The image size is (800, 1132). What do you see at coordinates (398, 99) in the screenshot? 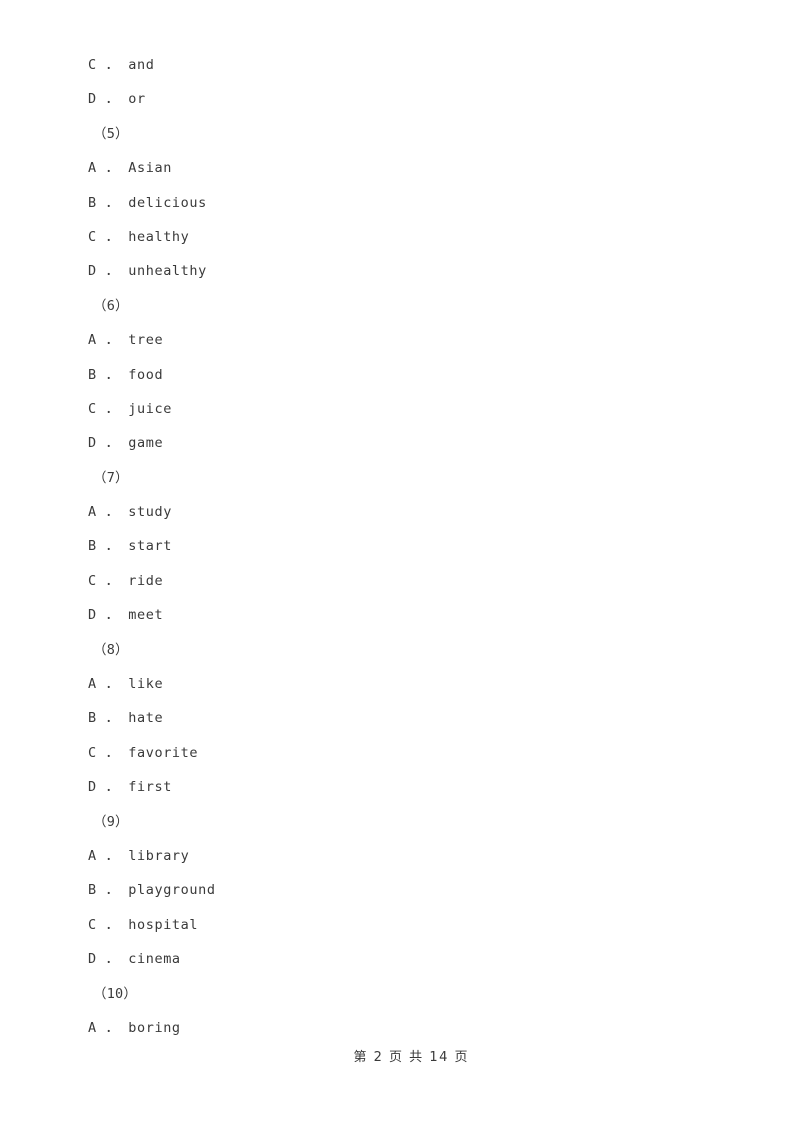
I see `answer-option: D ． or` at bounding box center [398, 99].